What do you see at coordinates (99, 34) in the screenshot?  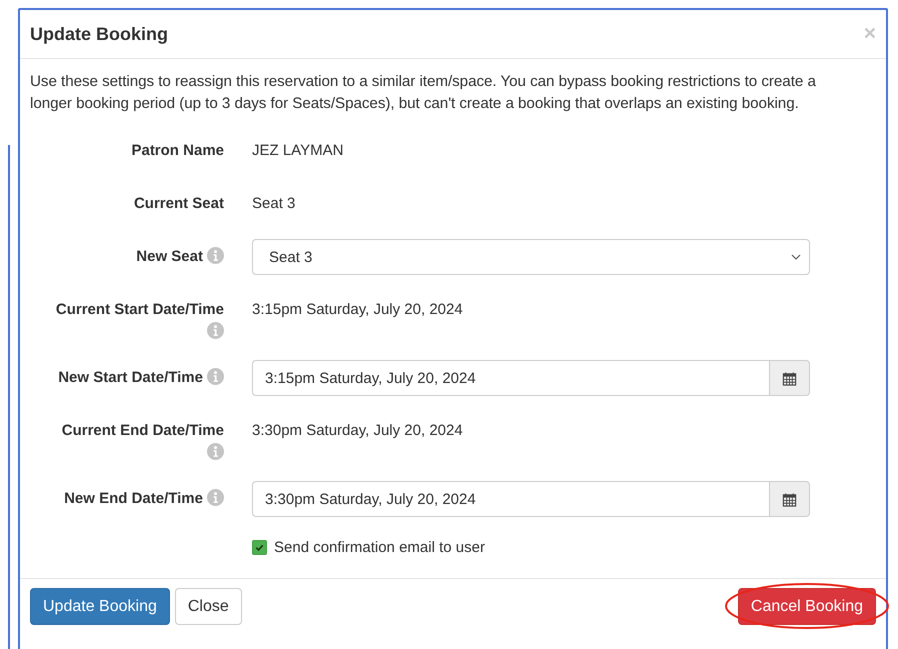 I see `modal-title: Update Booking` at bounding box center [99, 34].